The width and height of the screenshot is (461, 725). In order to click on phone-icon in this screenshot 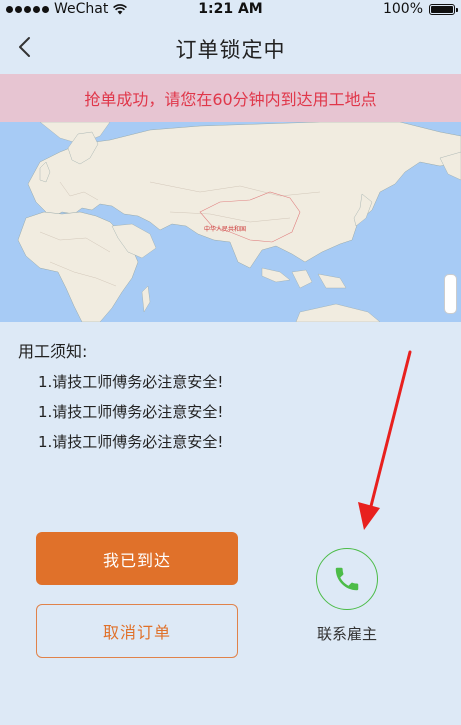, I will do `click(347, 579)`.